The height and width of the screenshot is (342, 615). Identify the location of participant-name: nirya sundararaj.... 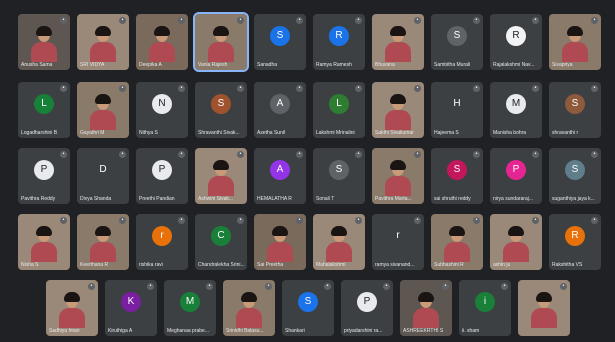
(513, 199).